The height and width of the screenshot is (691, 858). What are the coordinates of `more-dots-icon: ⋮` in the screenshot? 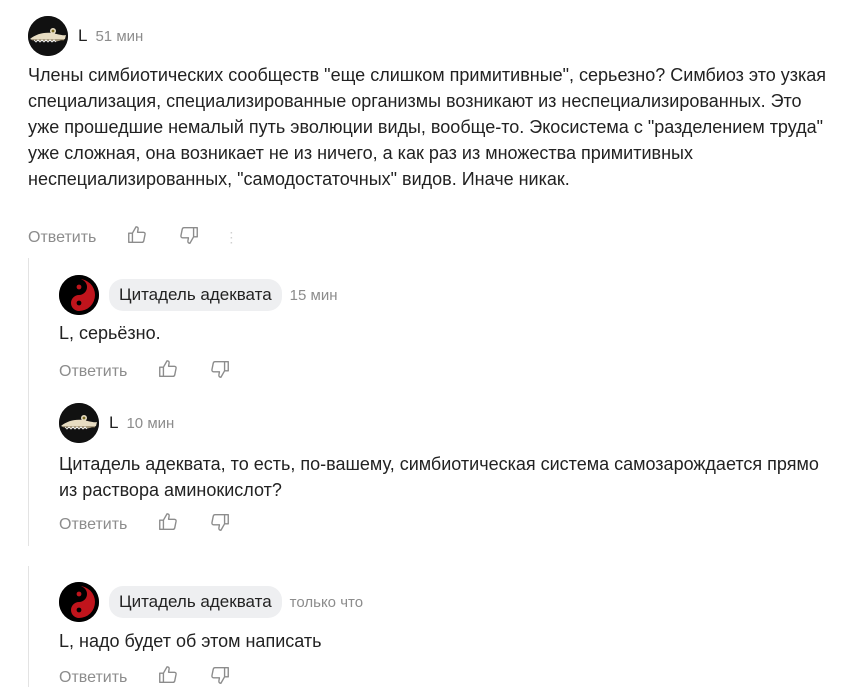 It's located at (231, 237).